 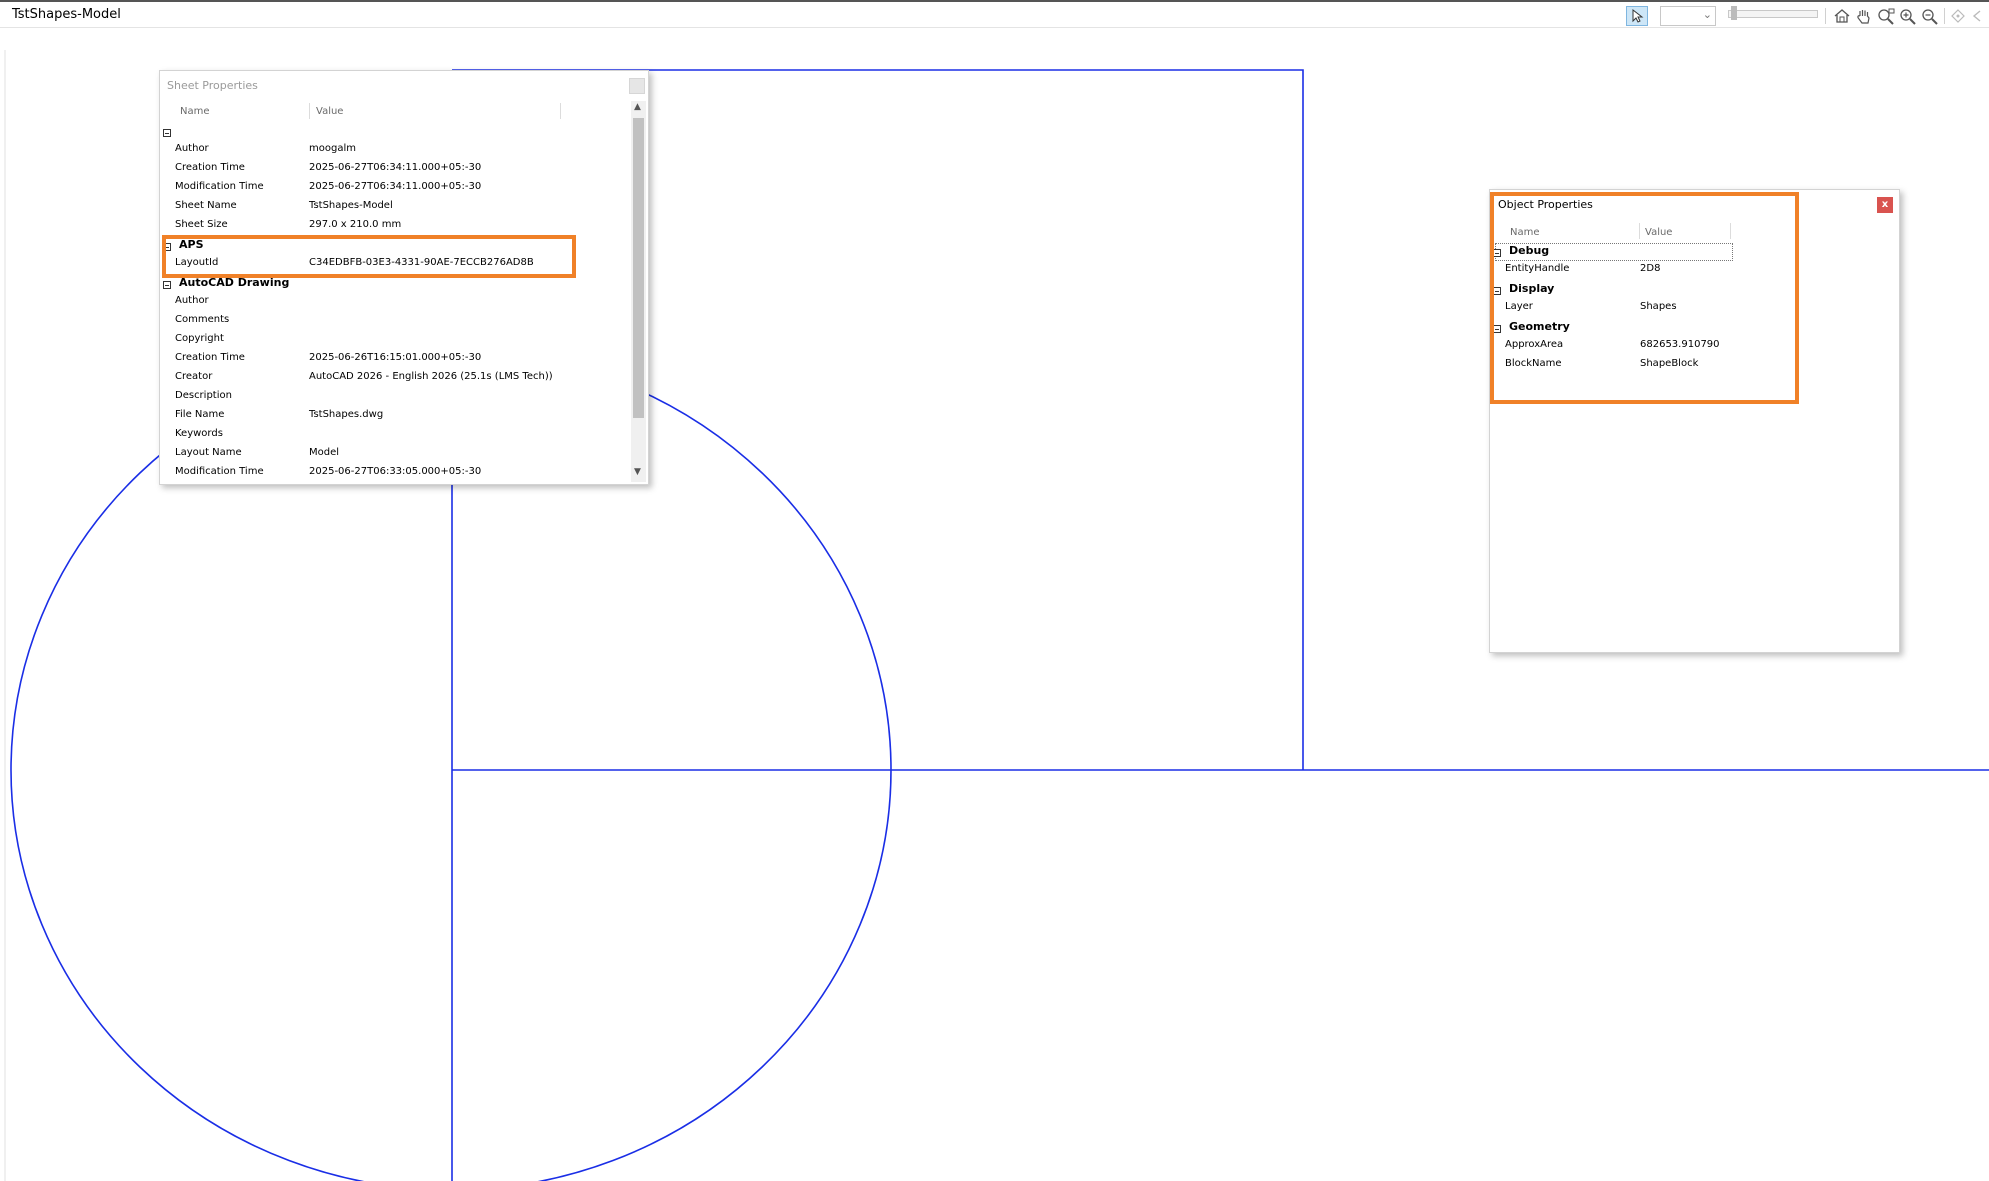 I want to click on property-name: Creator, so click(x=194, y=376).